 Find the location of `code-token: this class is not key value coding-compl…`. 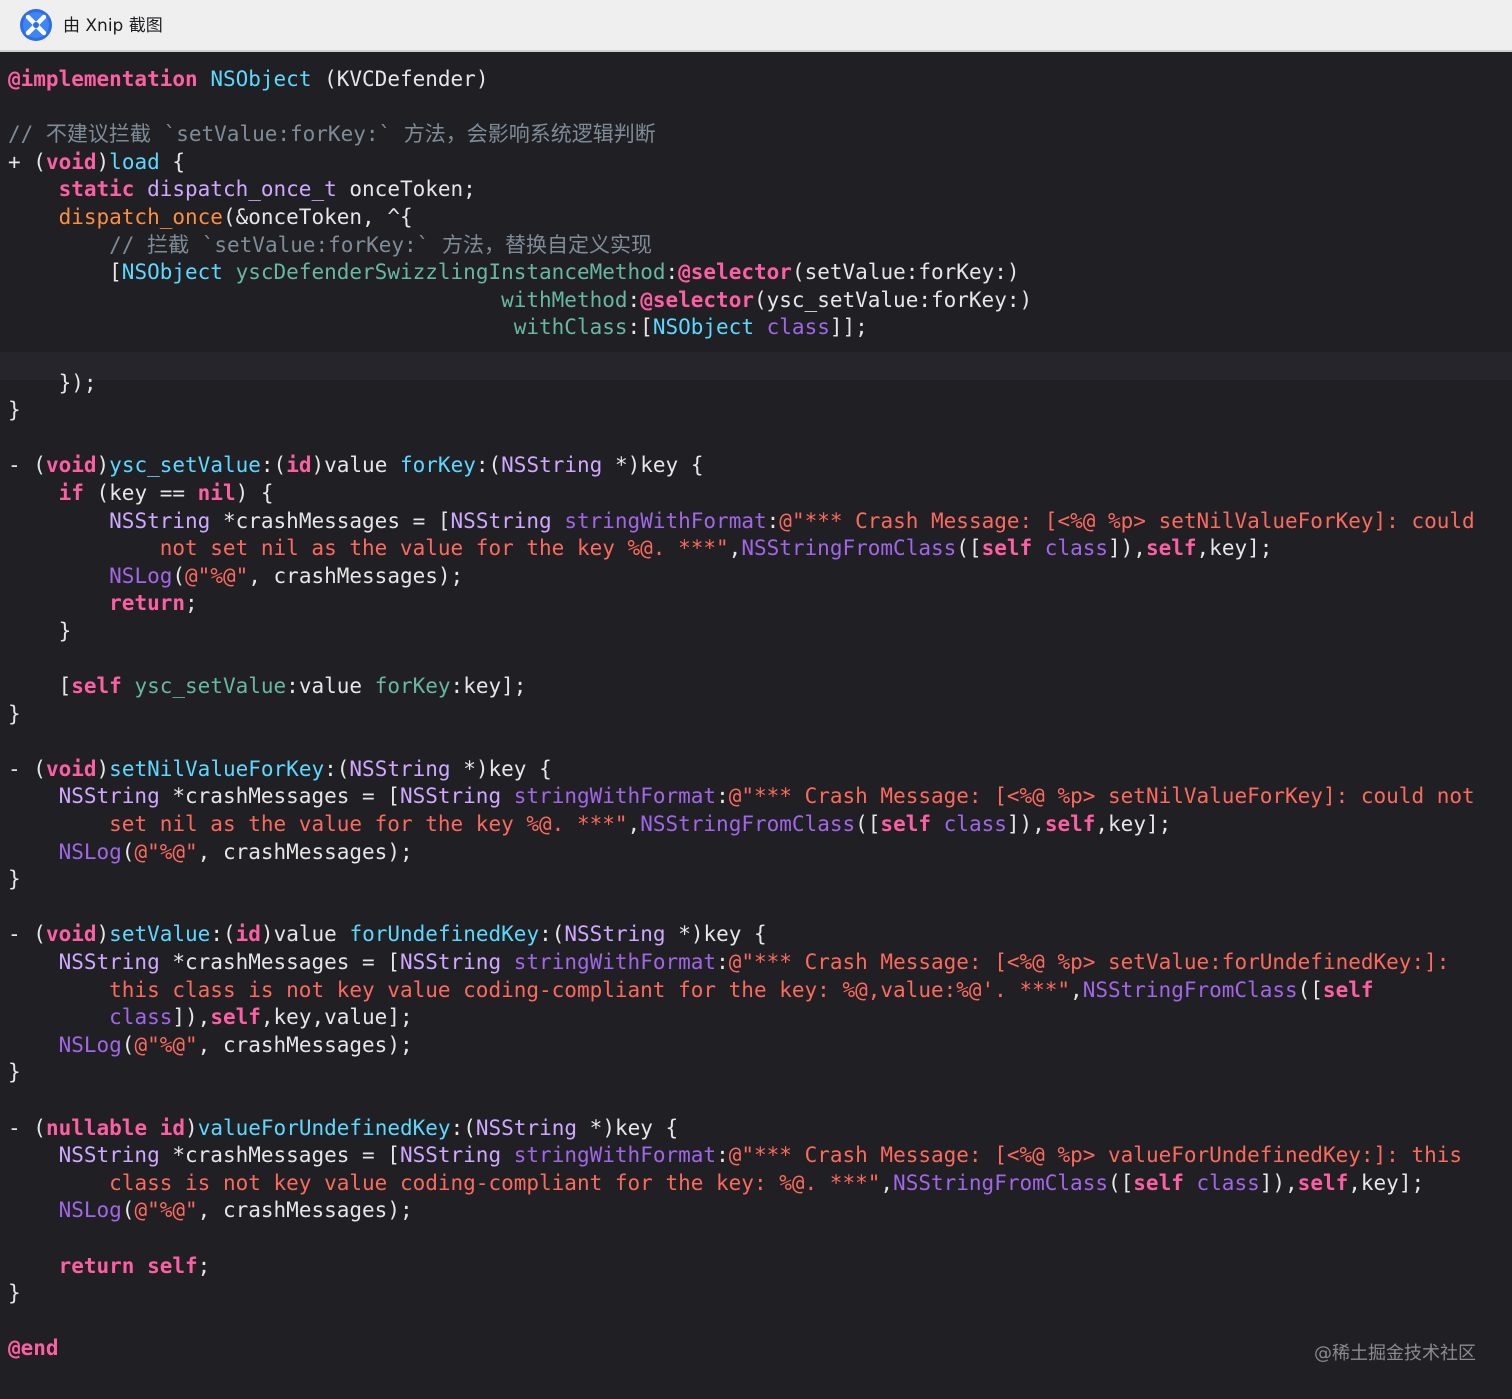

code-token: this class is not key value coding-compl… is located at coordinates (590, 989).